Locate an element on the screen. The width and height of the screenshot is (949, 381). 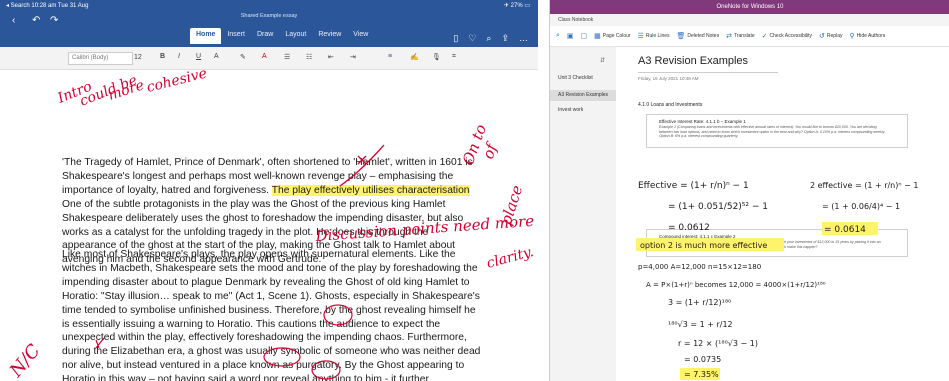
indent-icon: ⇤ is located at coordinates (331, 57).